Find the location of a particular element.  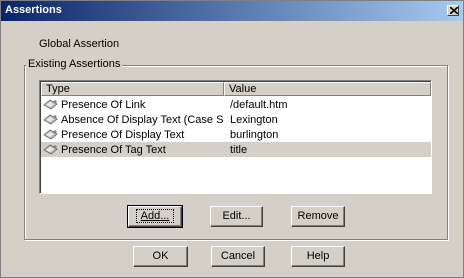

cell-type-text: Presence Of Display Text is located at coordinates (123, 134).